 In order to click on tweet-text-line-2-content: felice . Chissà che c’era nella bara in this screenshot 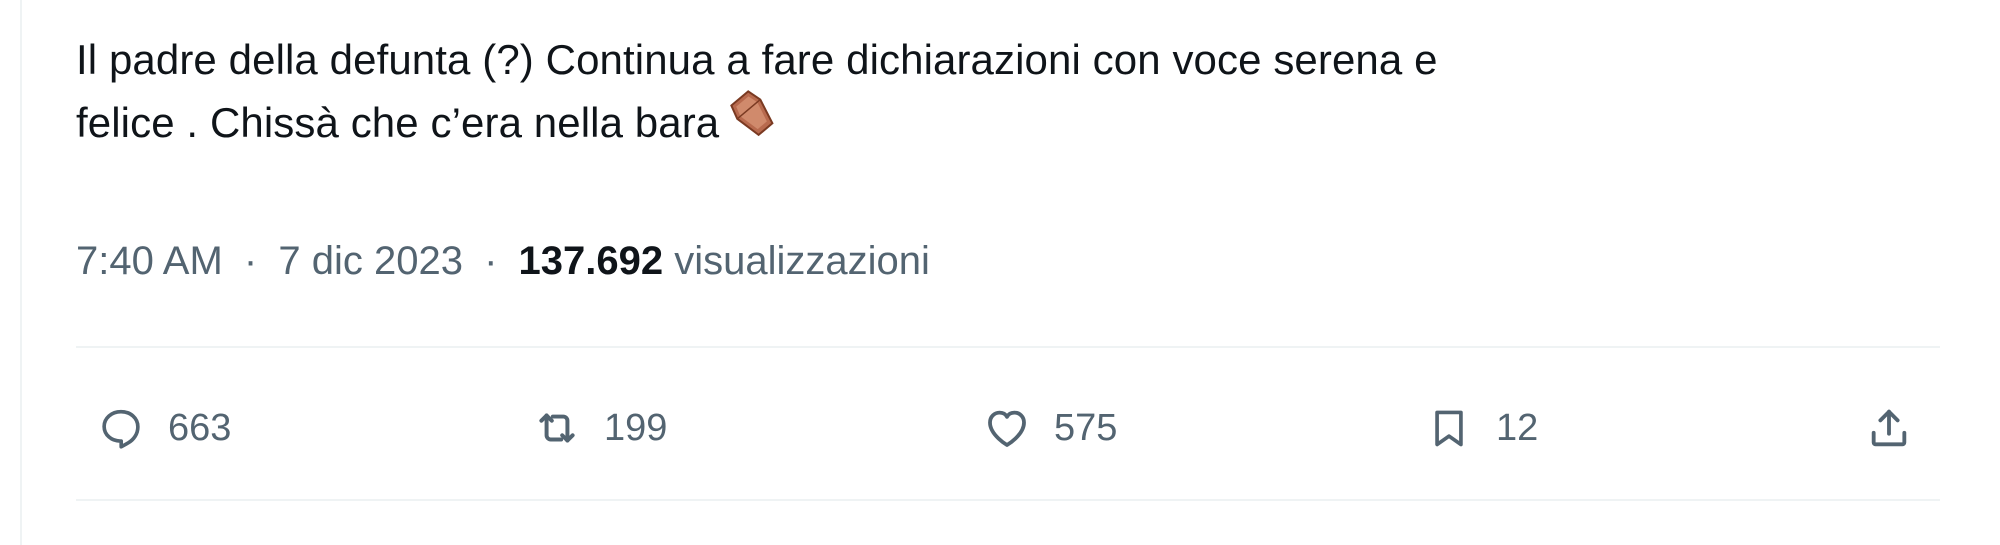, I will do `click(398, 122)`.